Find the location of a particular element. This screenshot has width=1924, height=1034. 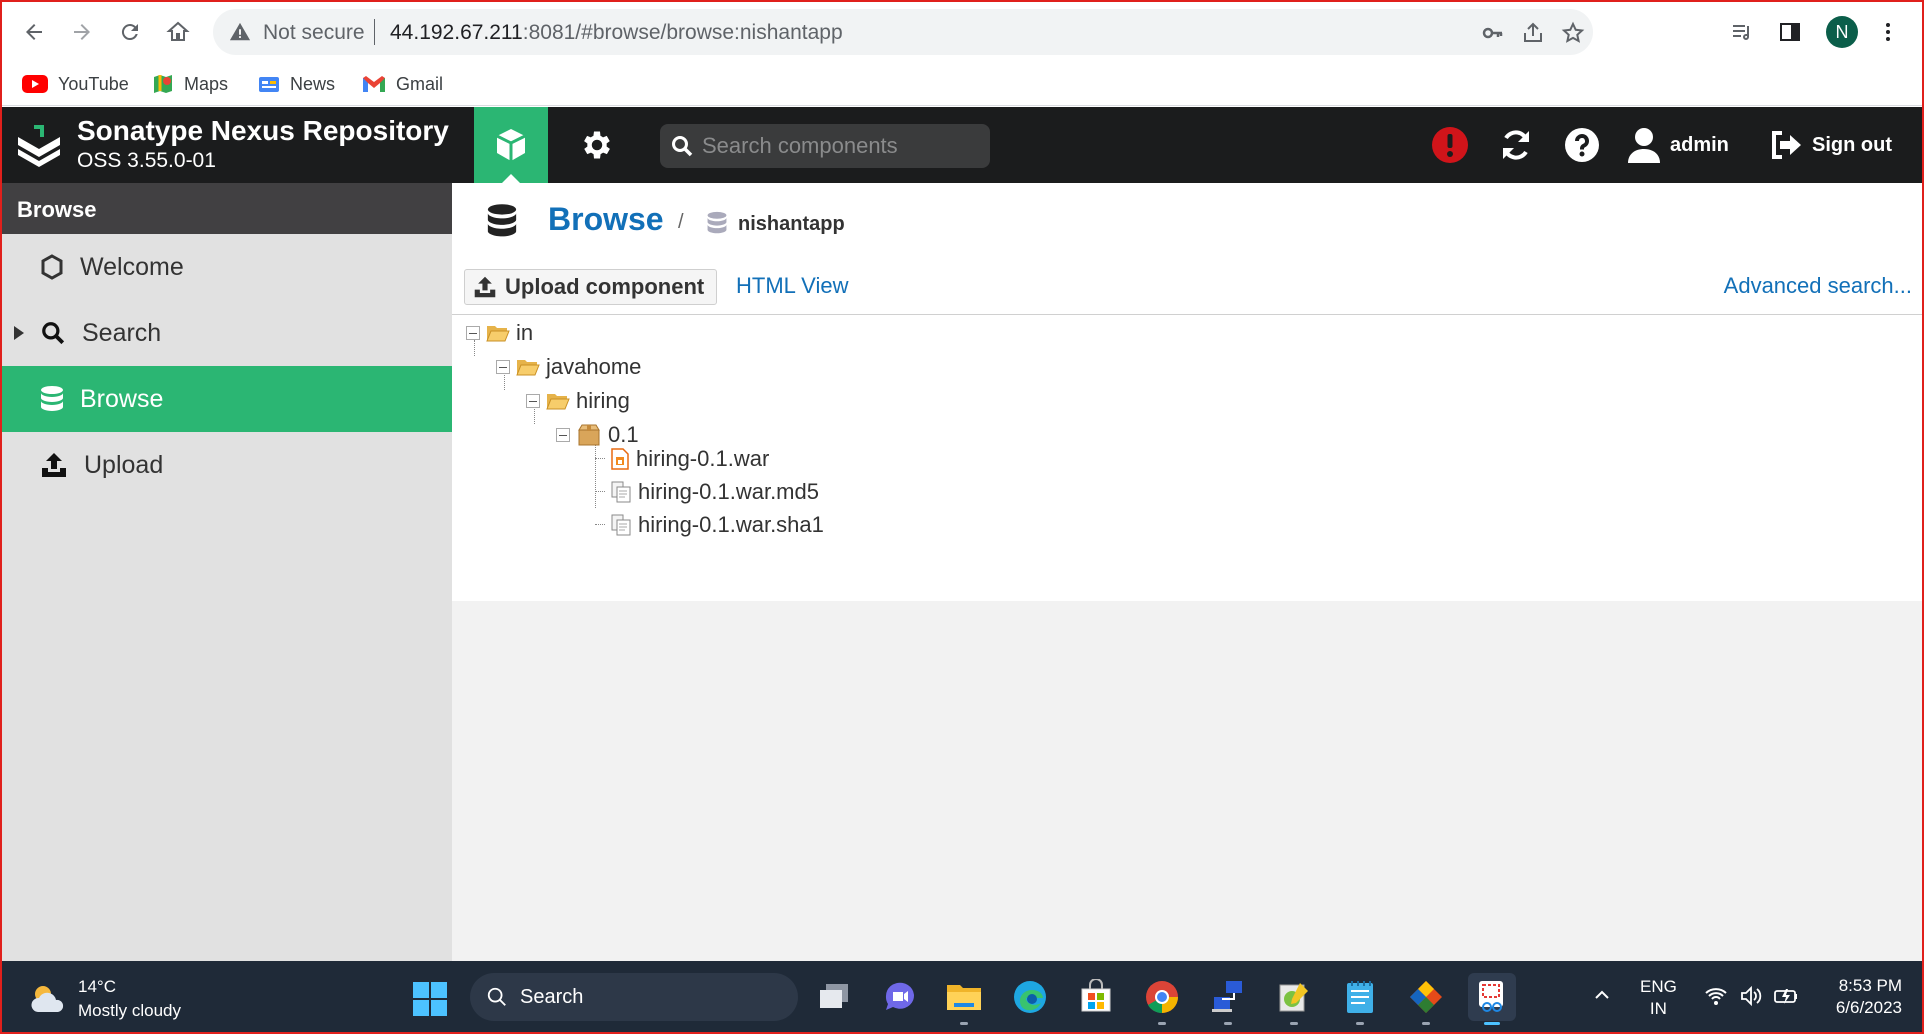

tree-node-label: in is located at coordinates (525, 332).